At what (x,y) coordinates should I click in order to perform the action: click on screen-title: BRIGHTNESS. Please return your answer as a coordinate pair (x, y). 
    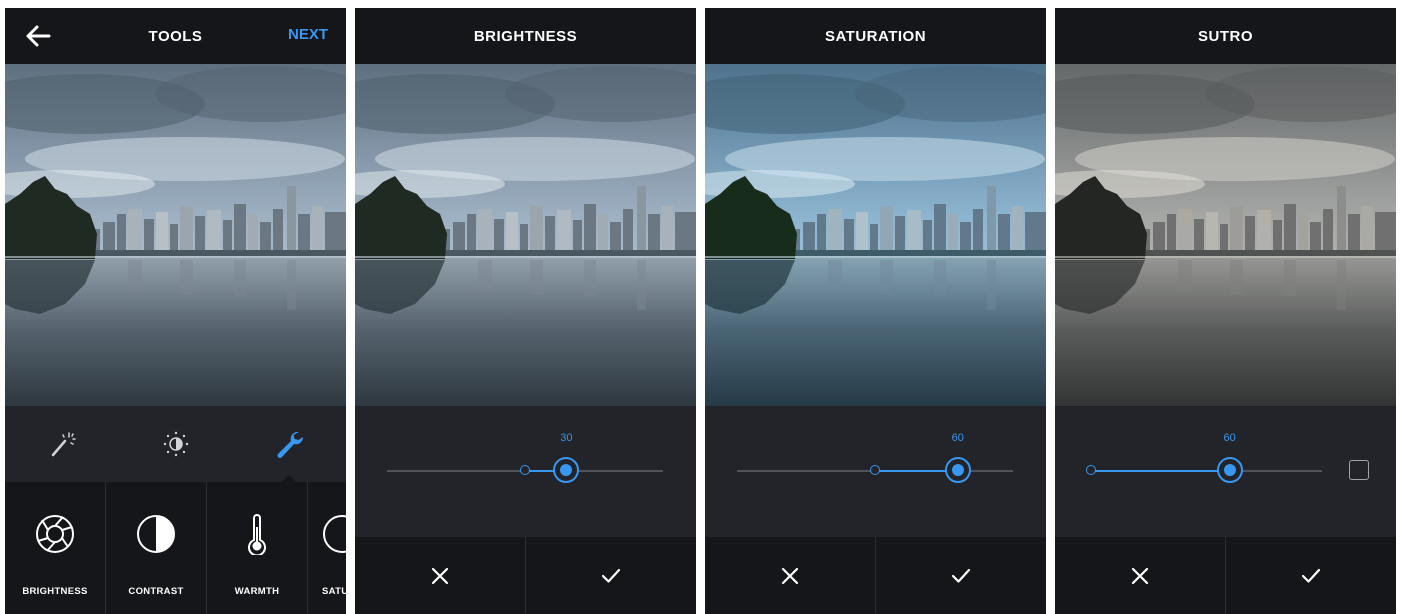
    Looking at the image, I should click on (525, 36).